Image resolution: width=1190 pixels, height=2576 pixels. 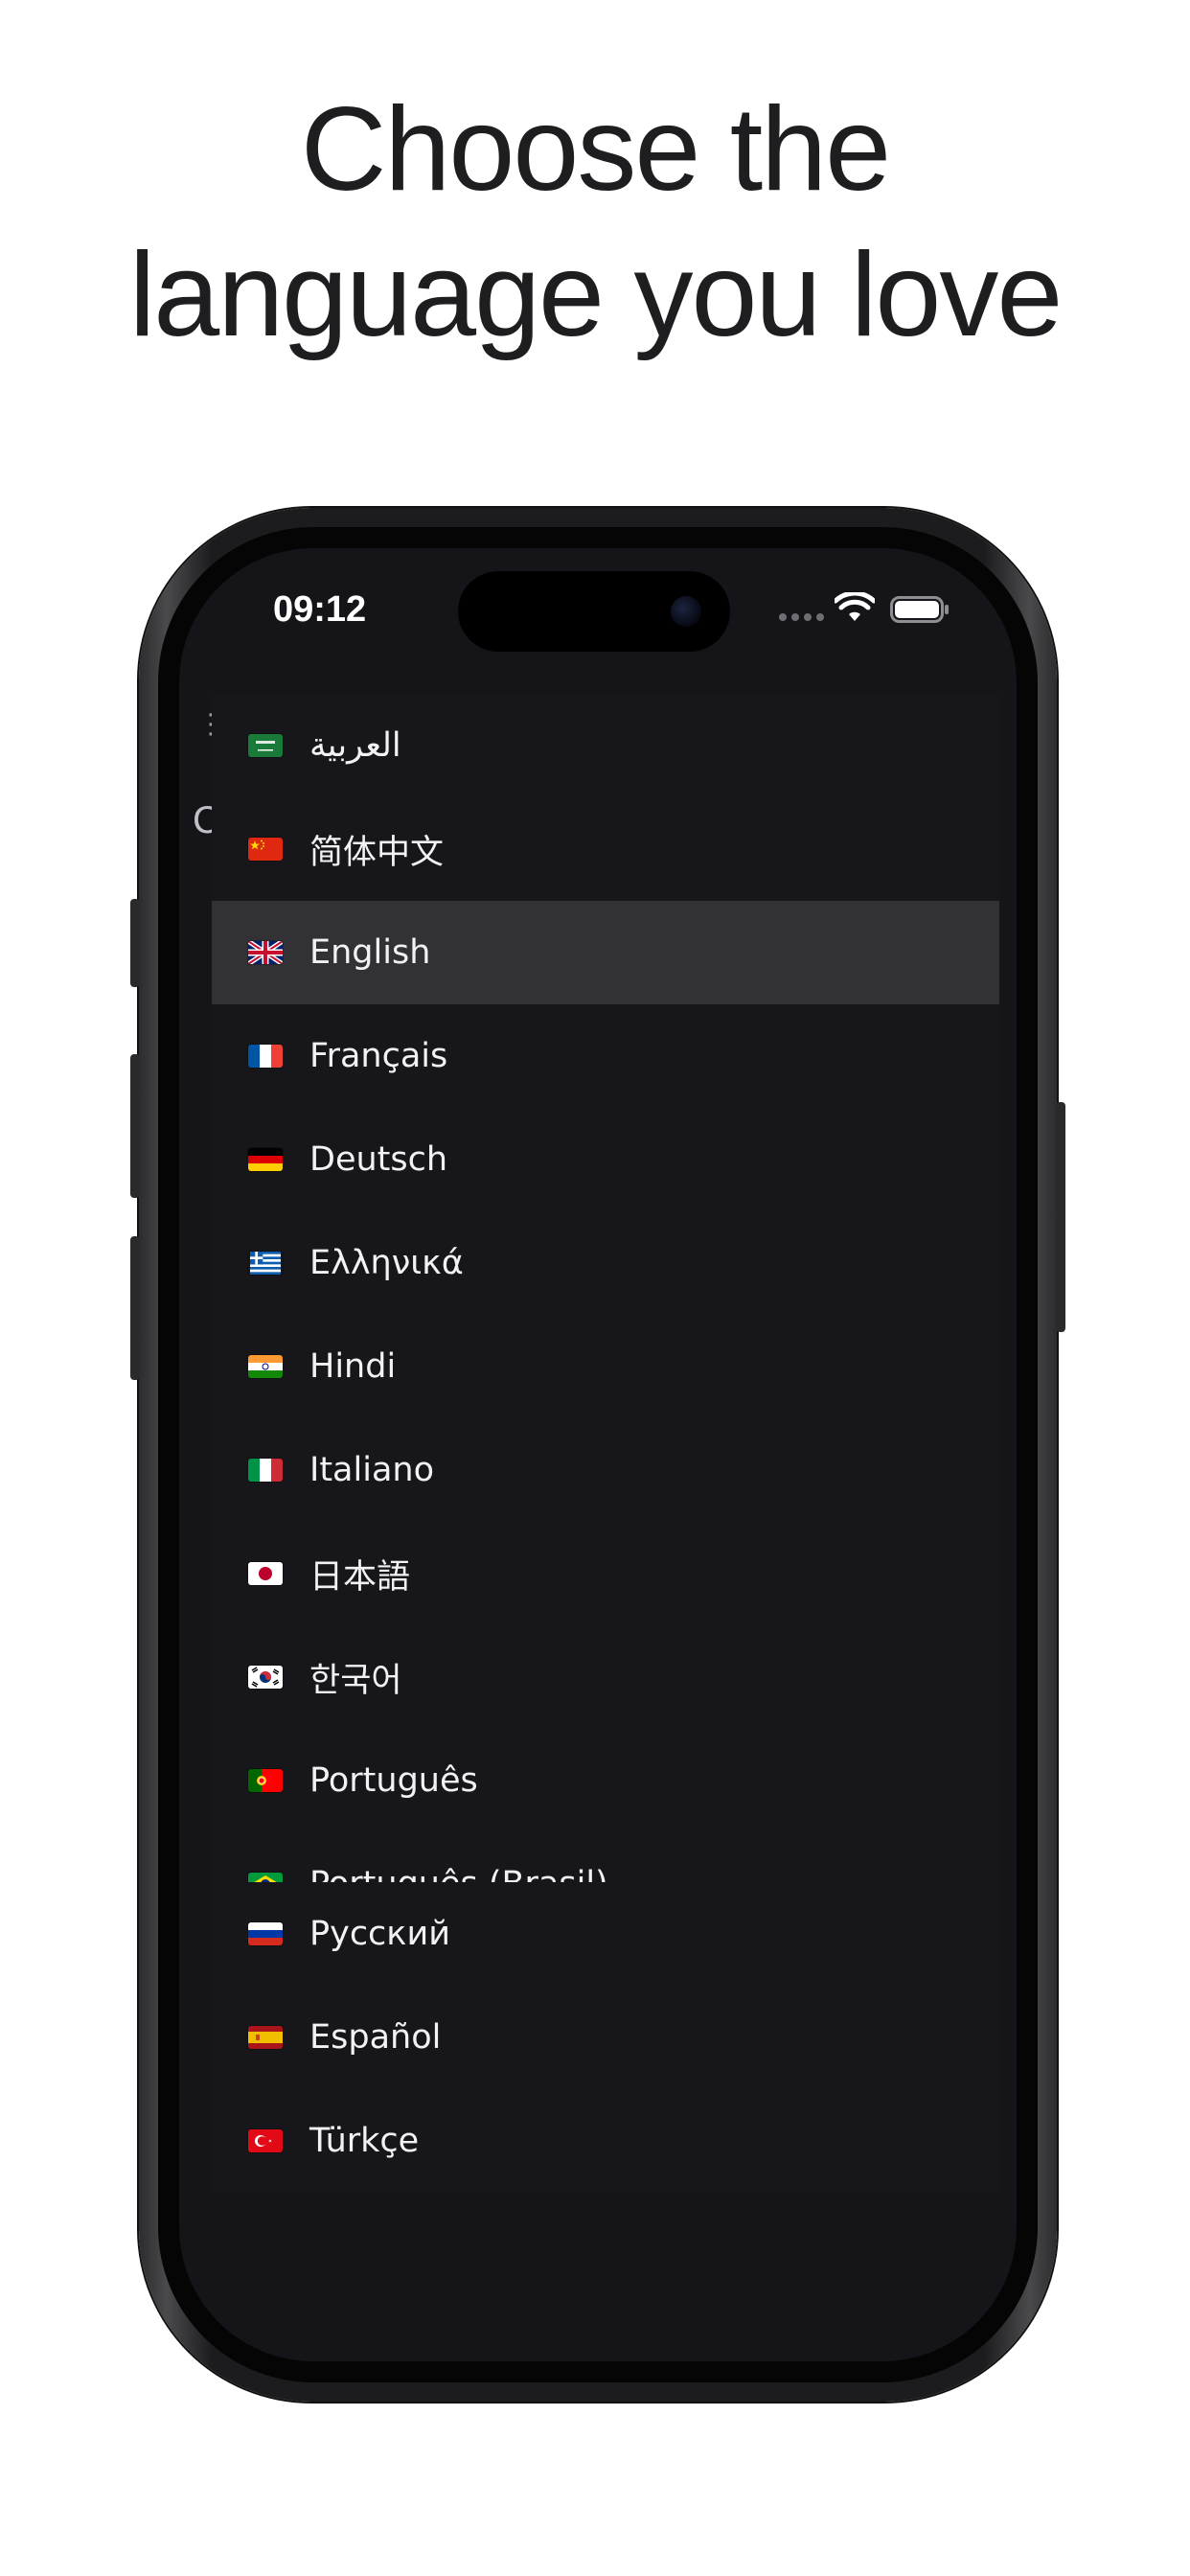 I want to click on italy-flag-icon, so click(x=265, y=1470).